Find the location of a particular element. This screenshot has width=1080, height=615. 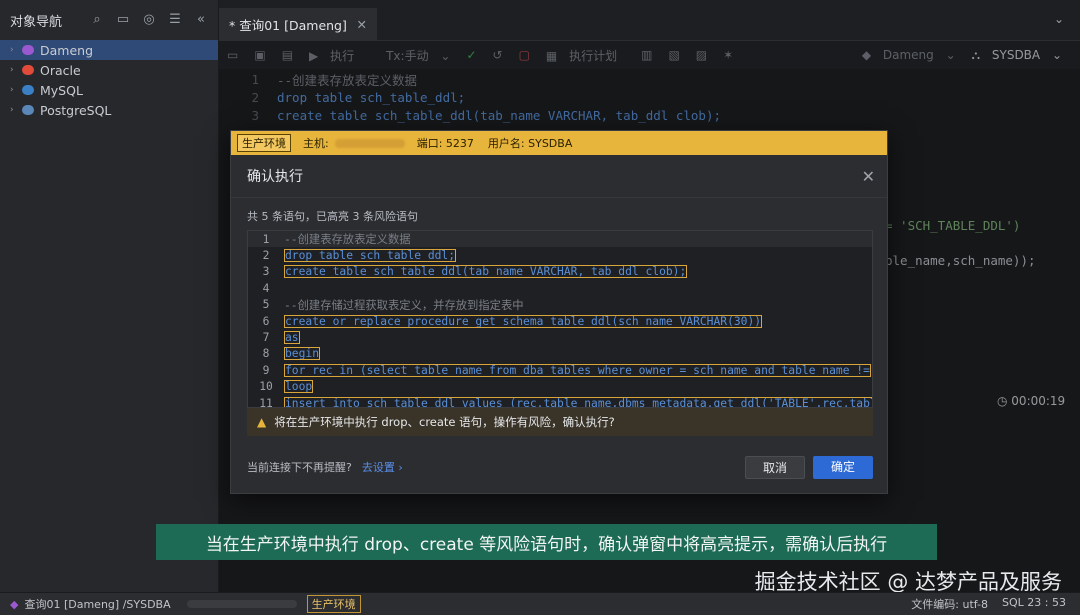

environment-bar: 生产环境 主机: 端口: 5237 用户名: SYSDBA is located at coordinates (559, 143).